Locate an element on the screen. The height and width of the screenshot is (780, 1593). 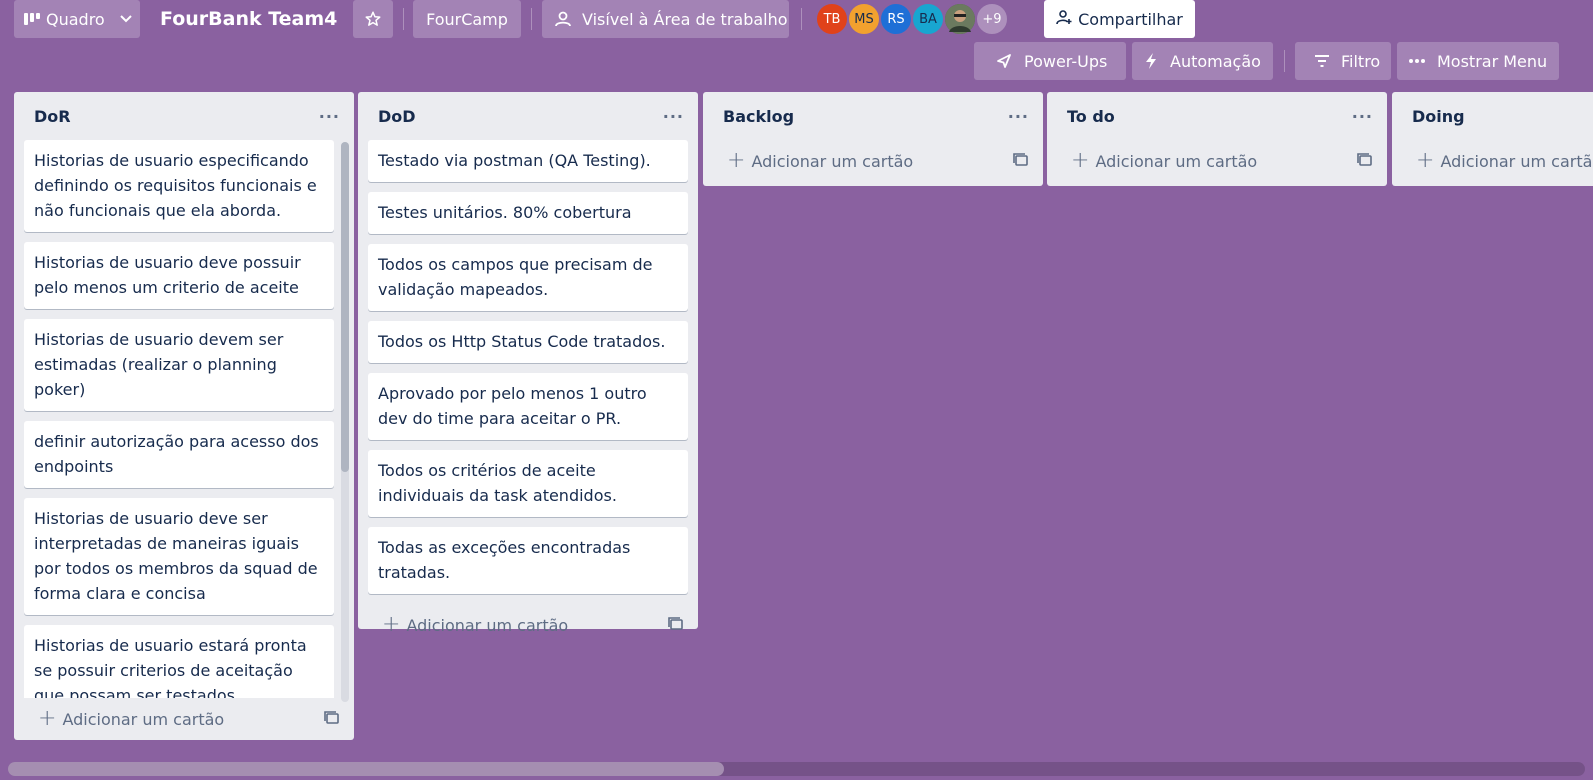
powerups-button: Power-Ups is located at coordinates (1050, 61).